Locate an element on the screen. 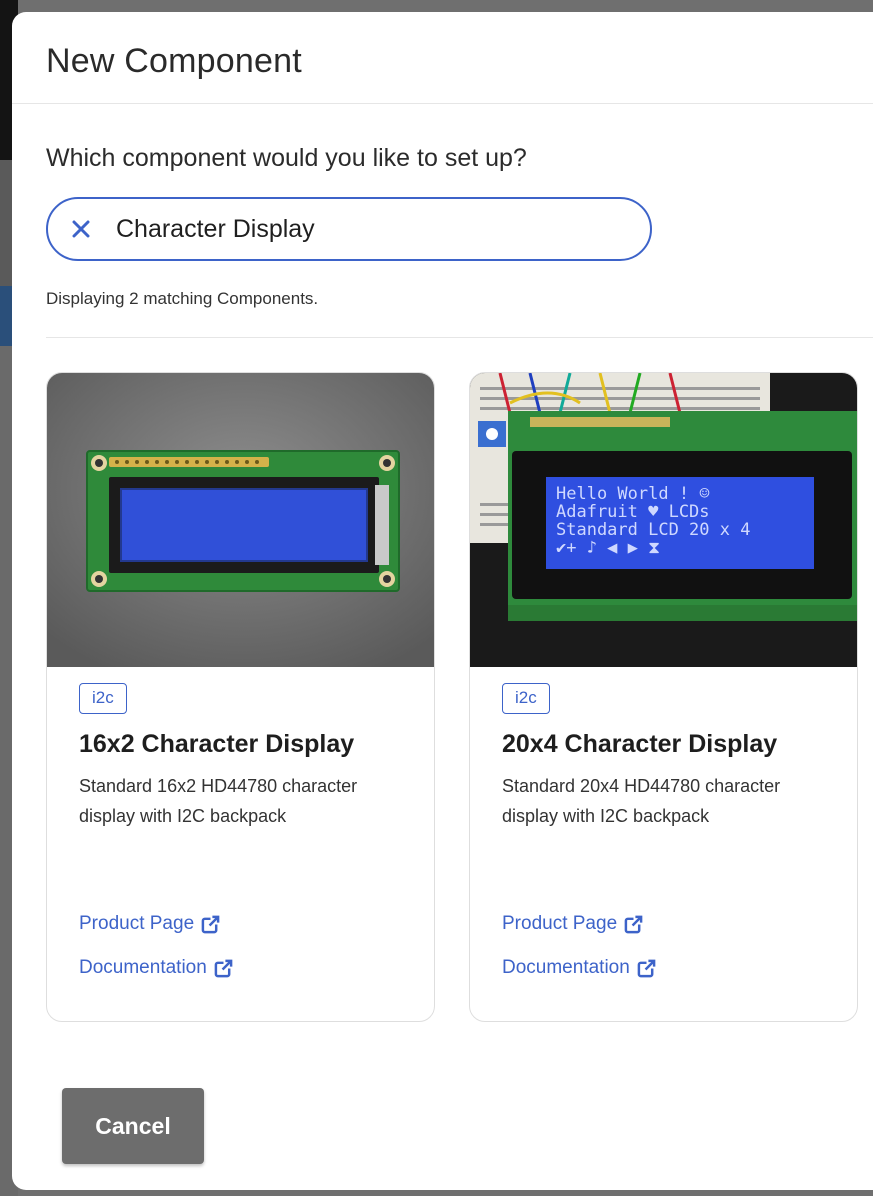  lcd-16x2-image is located at coordinates (240, 520).